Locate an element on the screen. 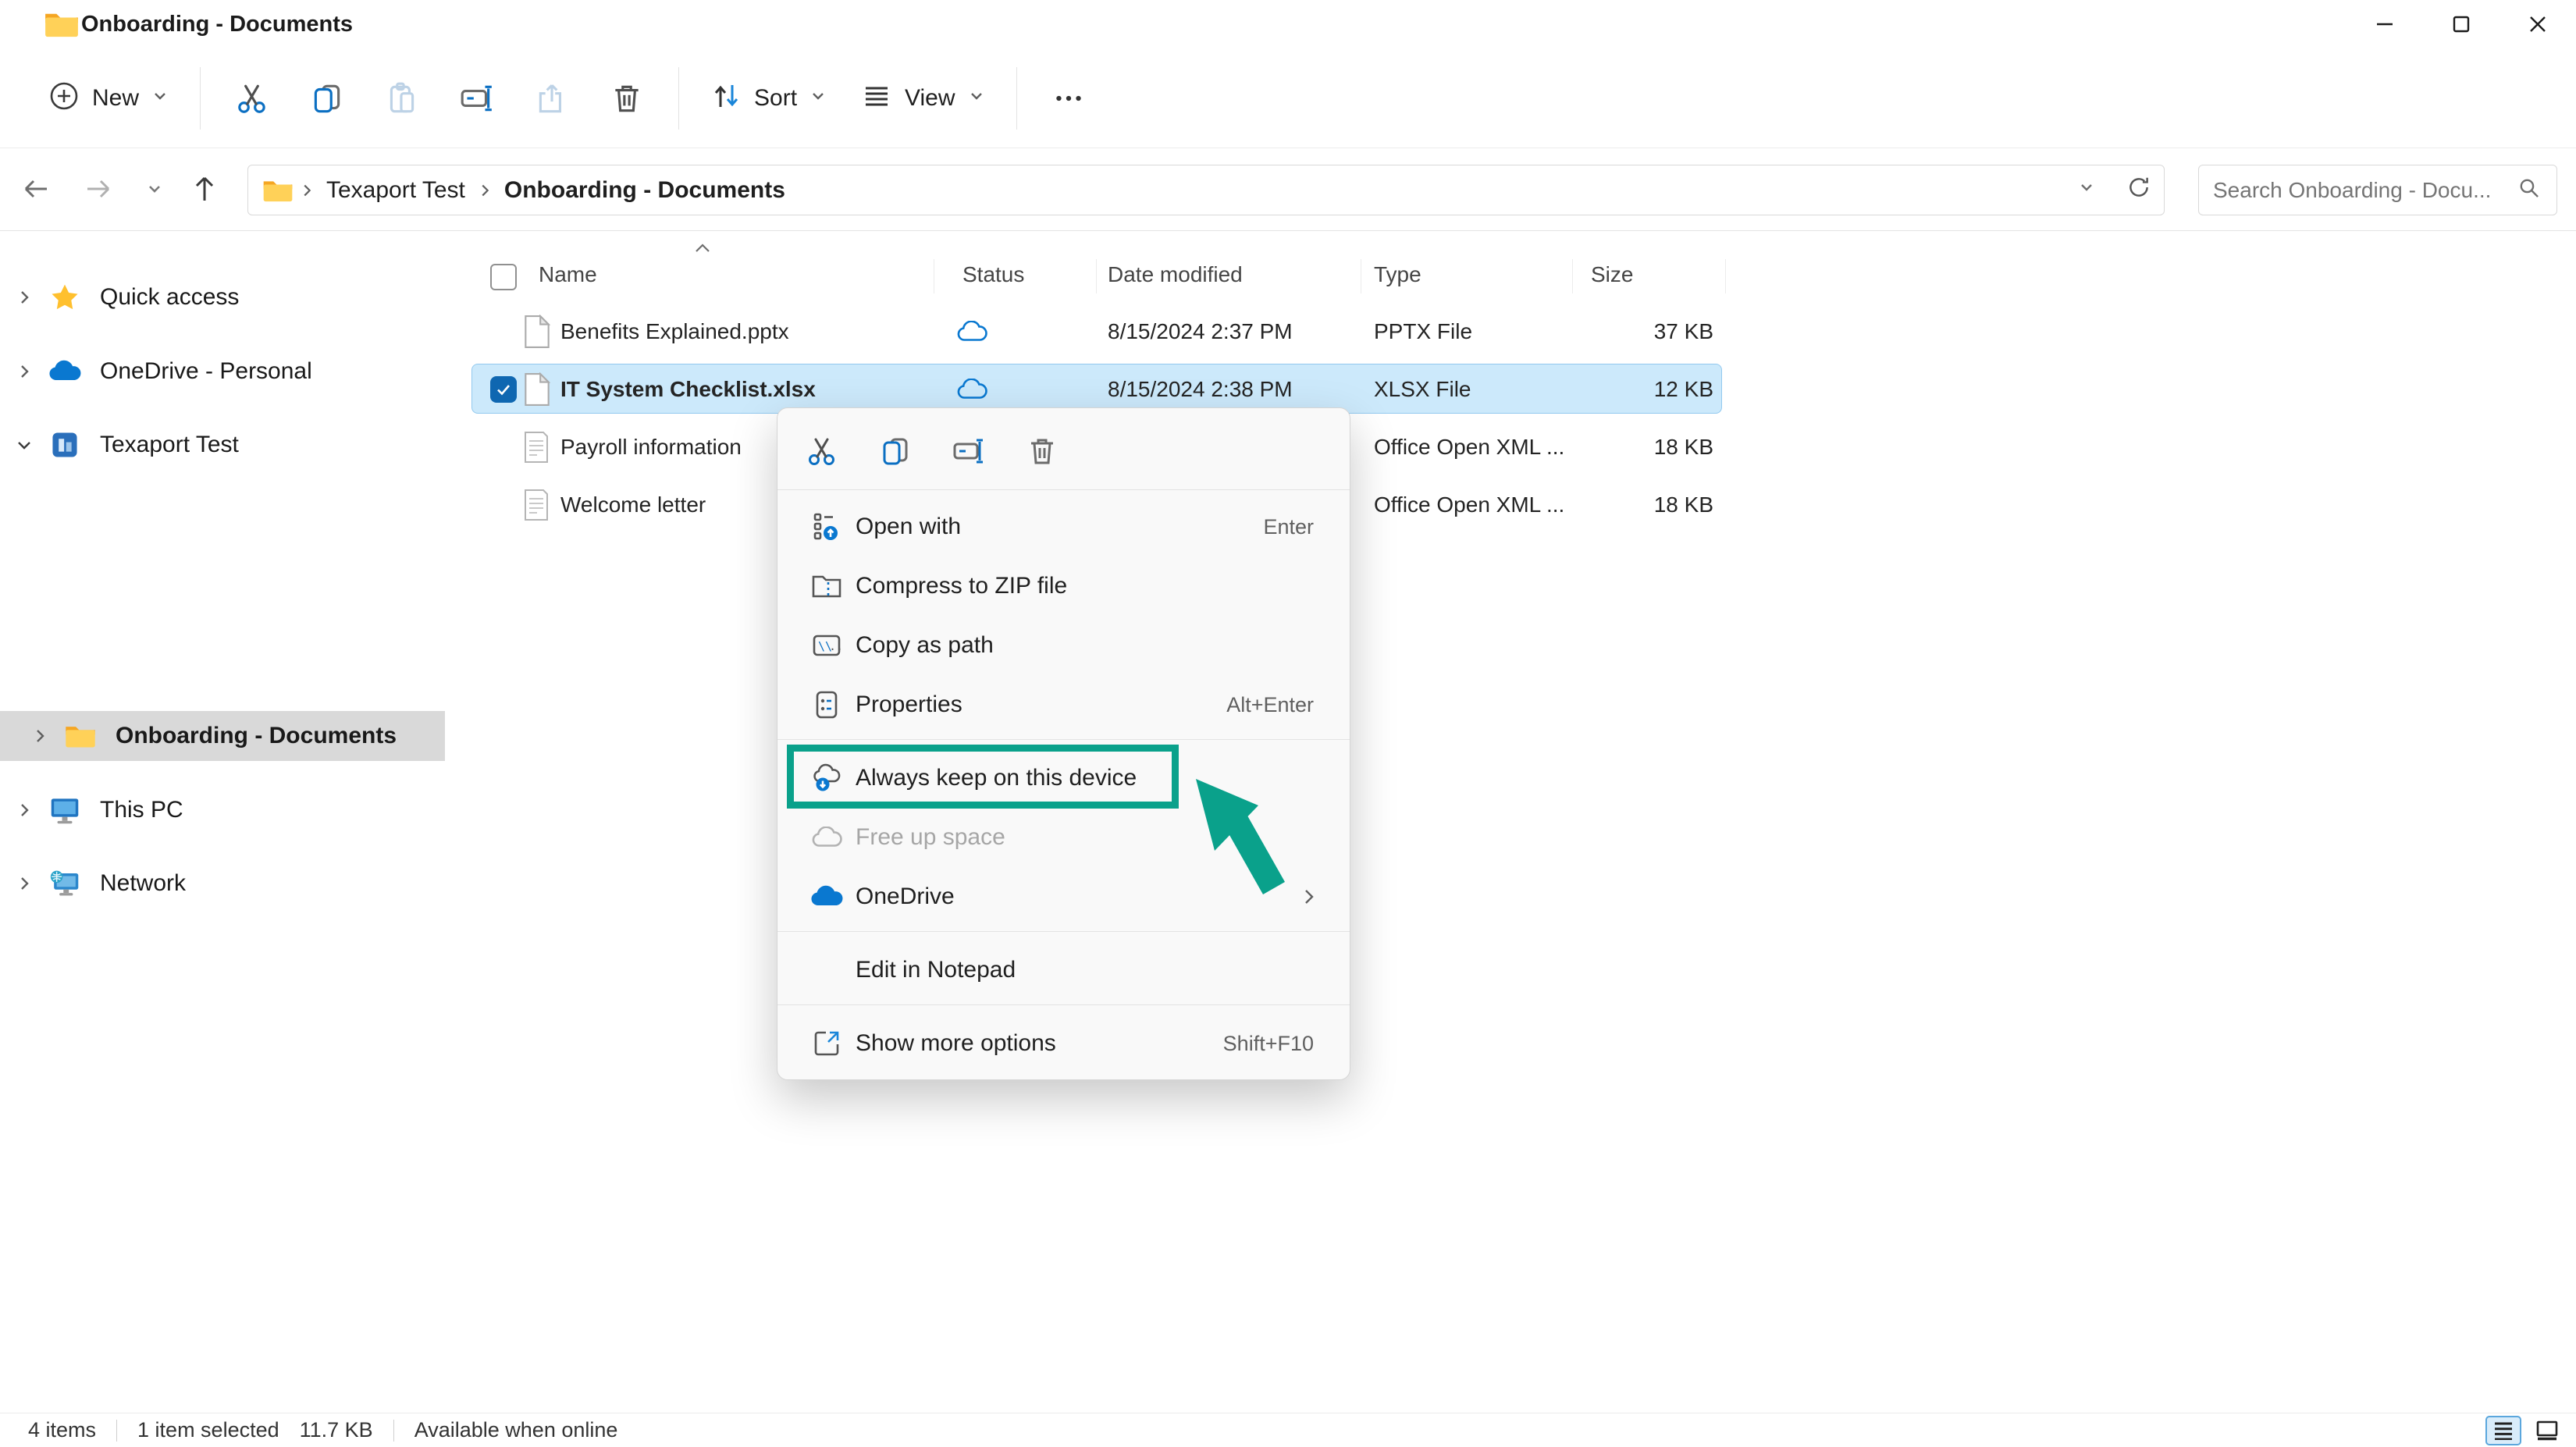 The height and width of the screenshot is (1447, 2576). file-row-welcome-letter: Welcome letter Office Open XML ... 18 KB is located at coordinates (1510, 505).